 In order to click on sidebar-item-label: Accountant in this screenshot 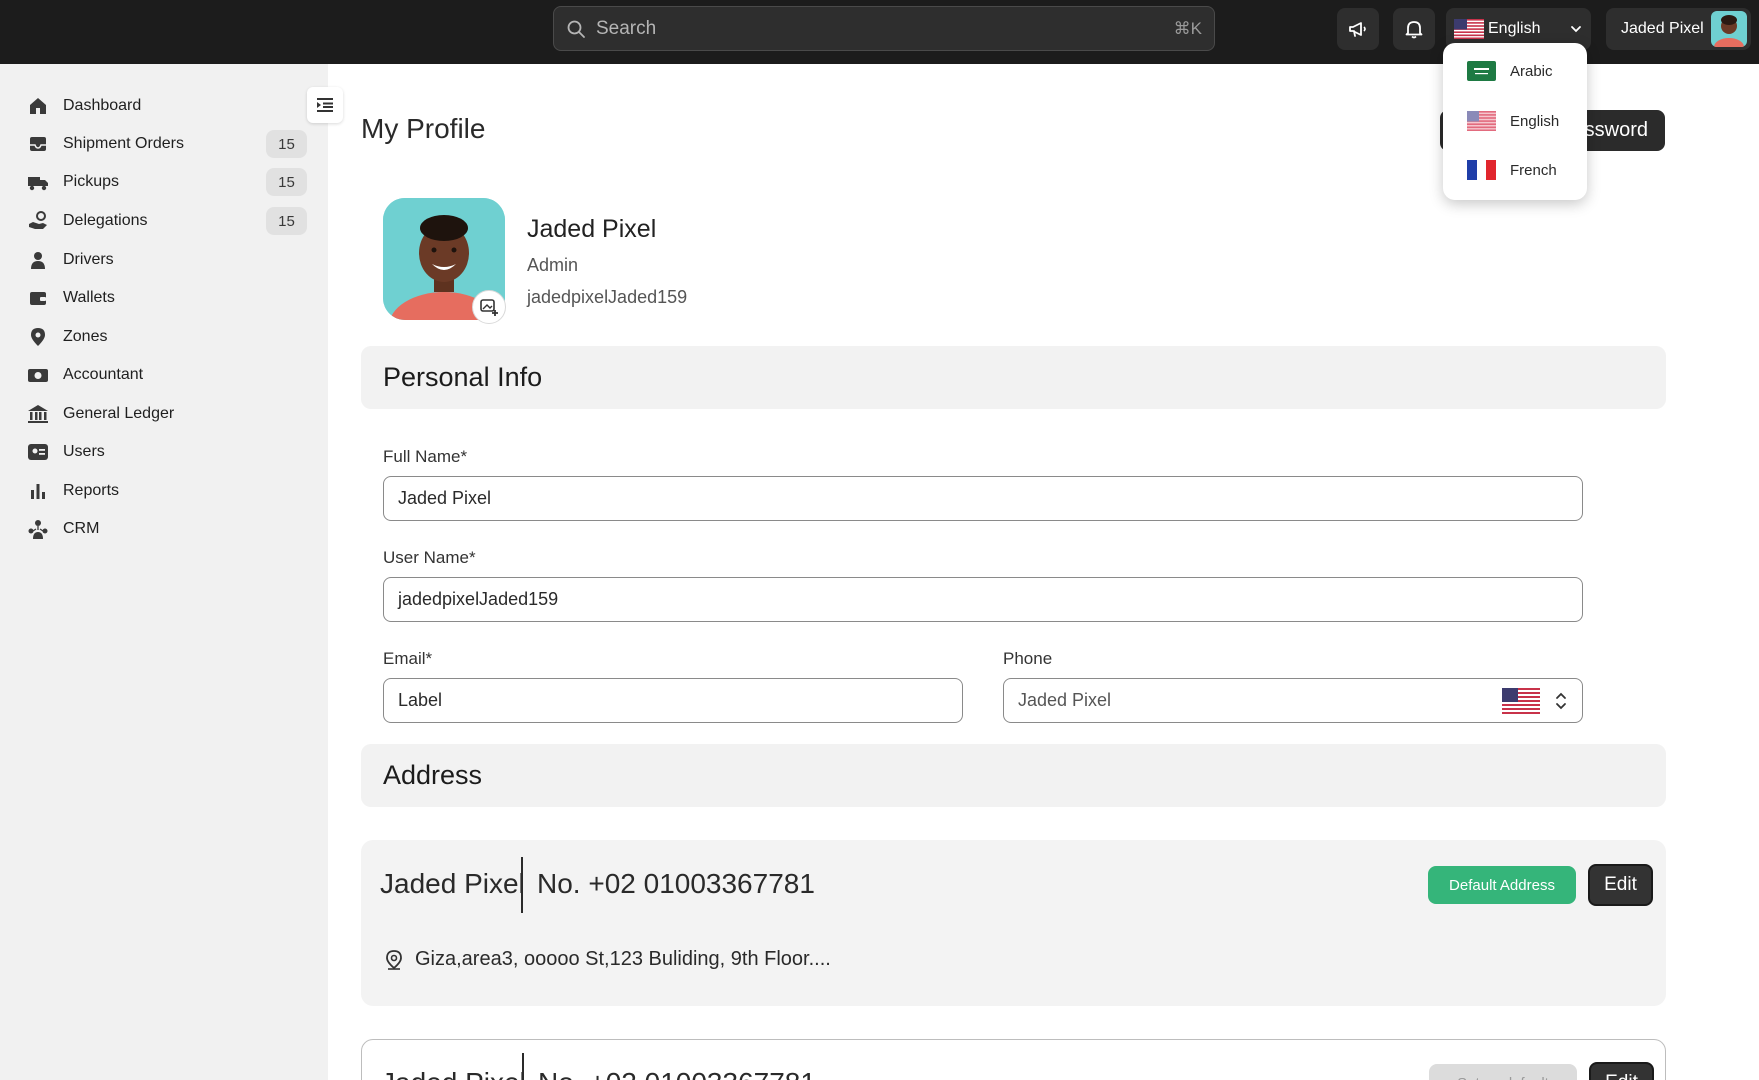, I will do `click(103, 374)`.